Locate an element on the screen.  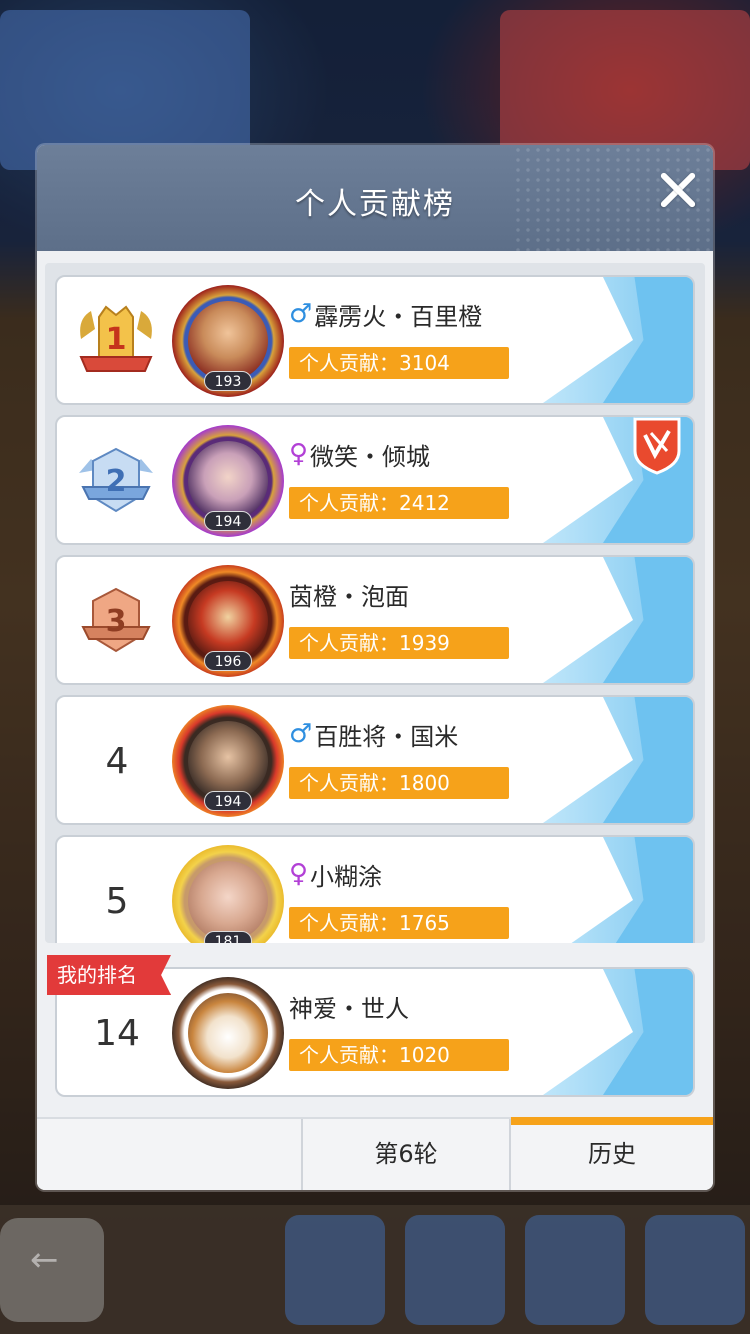
player-name-line: ♂ 霹雳火・百里橙 is located at coordinates (385, 314).